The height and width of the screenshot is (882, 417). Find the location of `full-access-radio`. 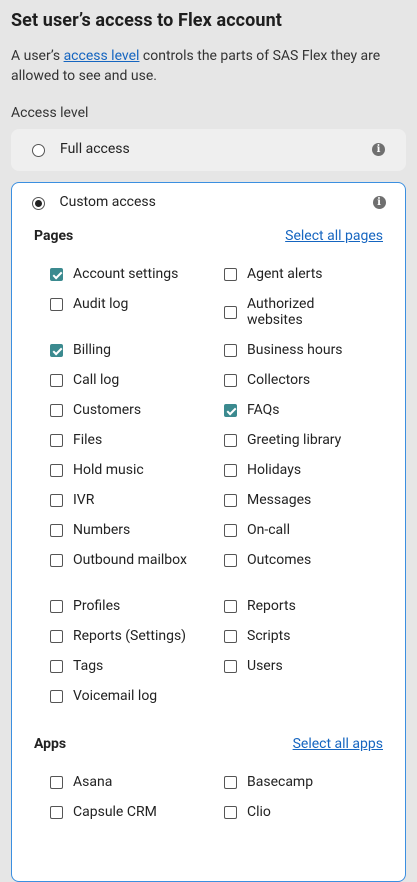

full-access-radio is located at coordinates (38, 150).